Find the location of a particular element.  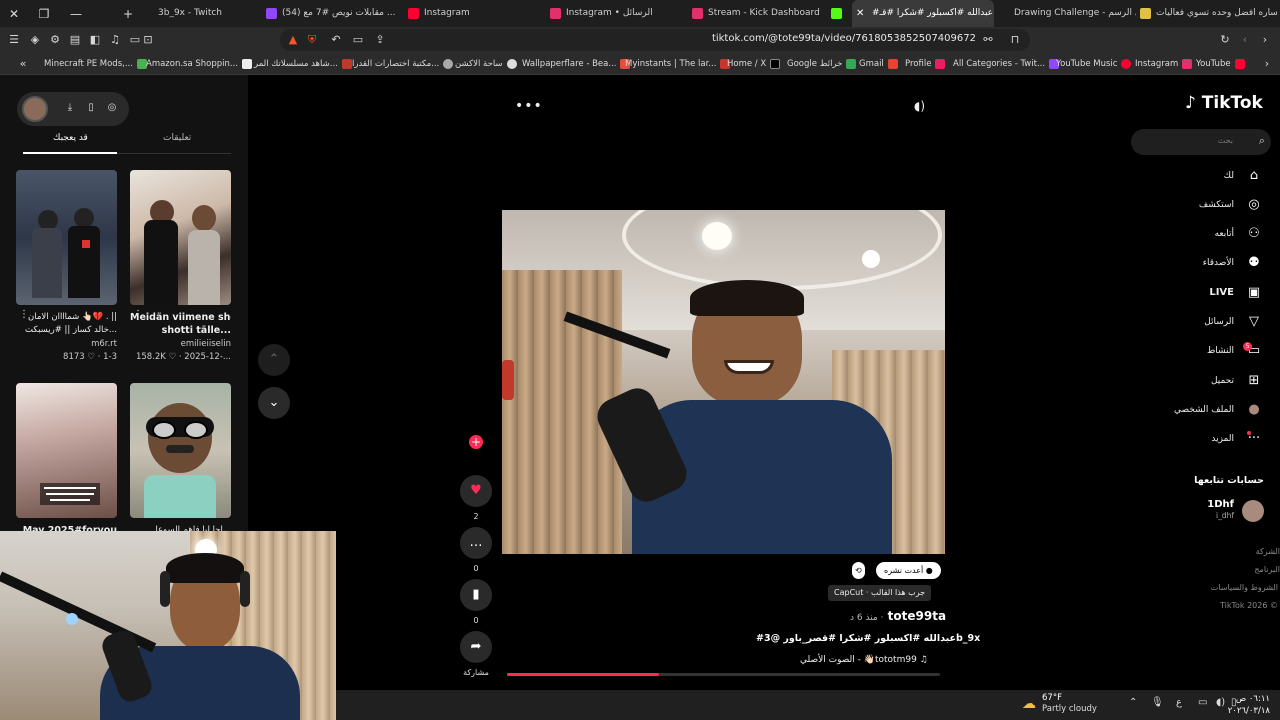

comment-button: … 0 is located at coordinates (476, 550).